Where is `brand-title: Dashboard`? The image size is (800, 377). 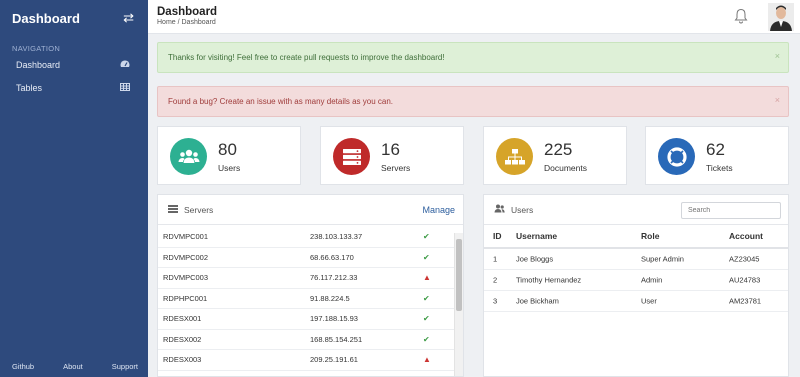
brand-title: Dashboard is located at coordinates (46, 18).